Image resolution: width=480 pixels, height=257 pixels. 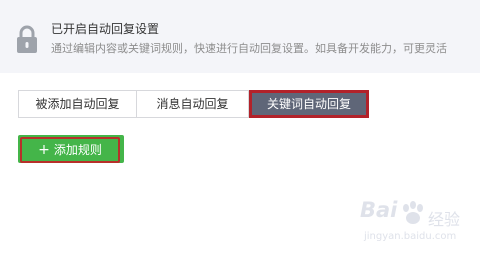 I want to click on tab-message-auto-reply: 消息自动回复, so click(x=193, y=104).